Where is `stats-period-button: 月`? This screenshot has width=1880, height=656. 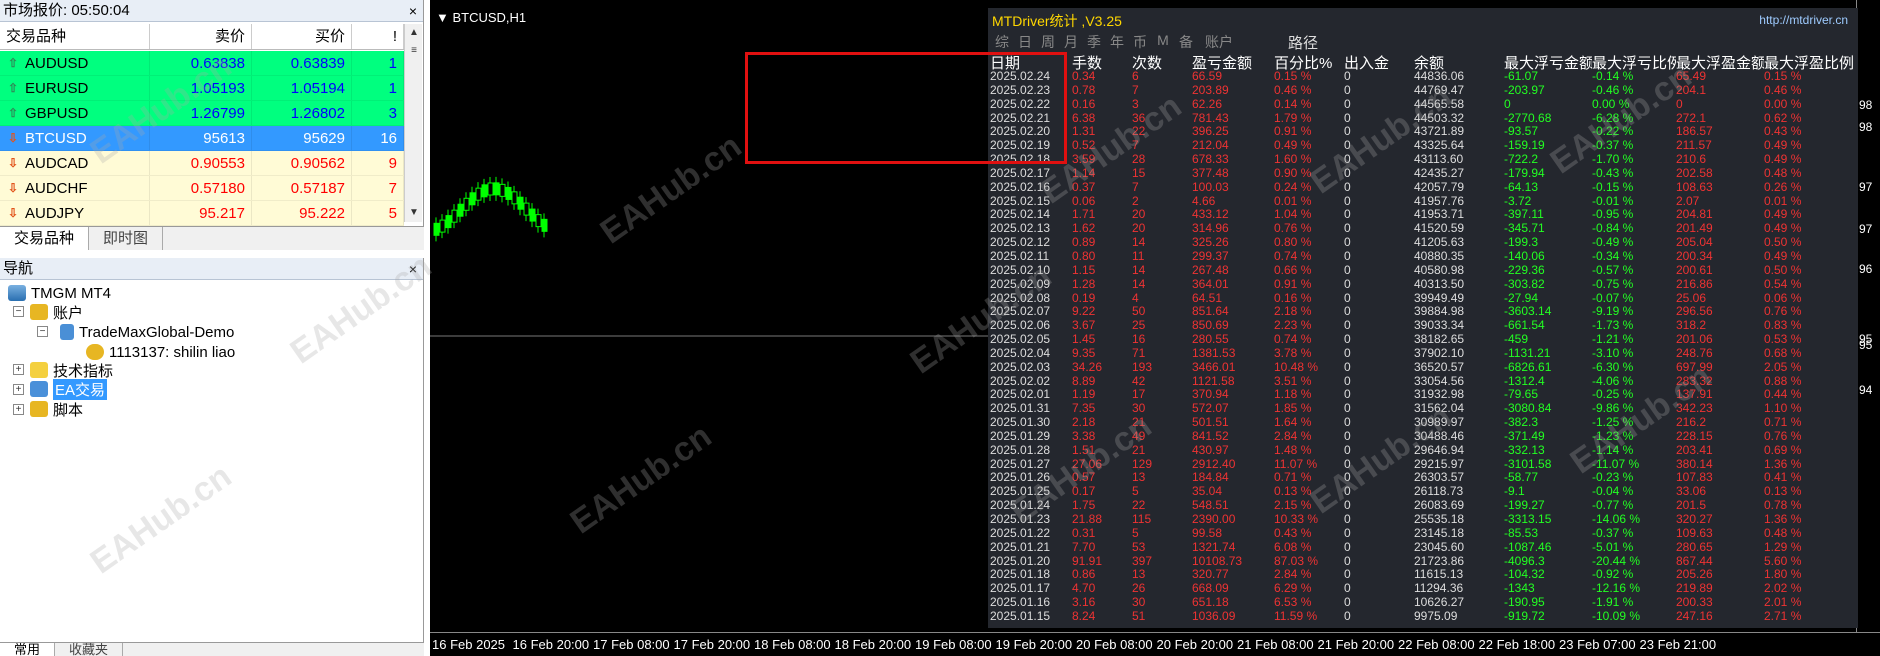 stats-period-button: 月 is located at coordinates (1071, 42).